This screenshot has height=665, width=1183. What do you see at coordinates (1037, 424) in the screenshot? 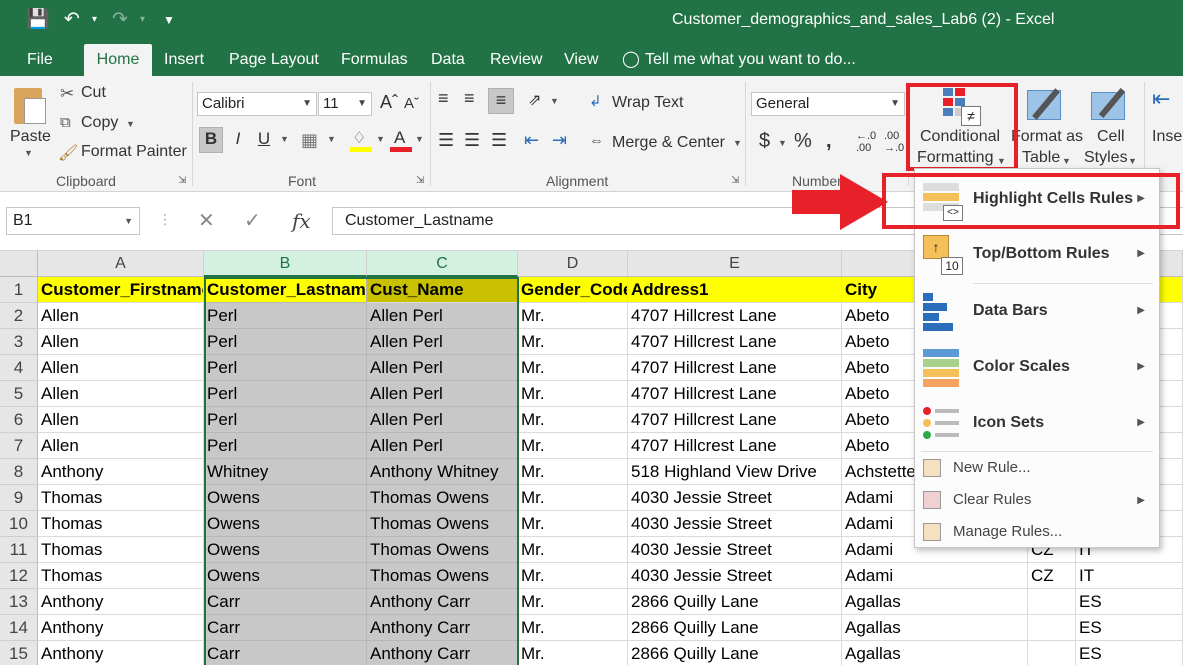
I see `menu-item-icon-sets: Icon Sets ▶` at bounding box center [1037, 424].